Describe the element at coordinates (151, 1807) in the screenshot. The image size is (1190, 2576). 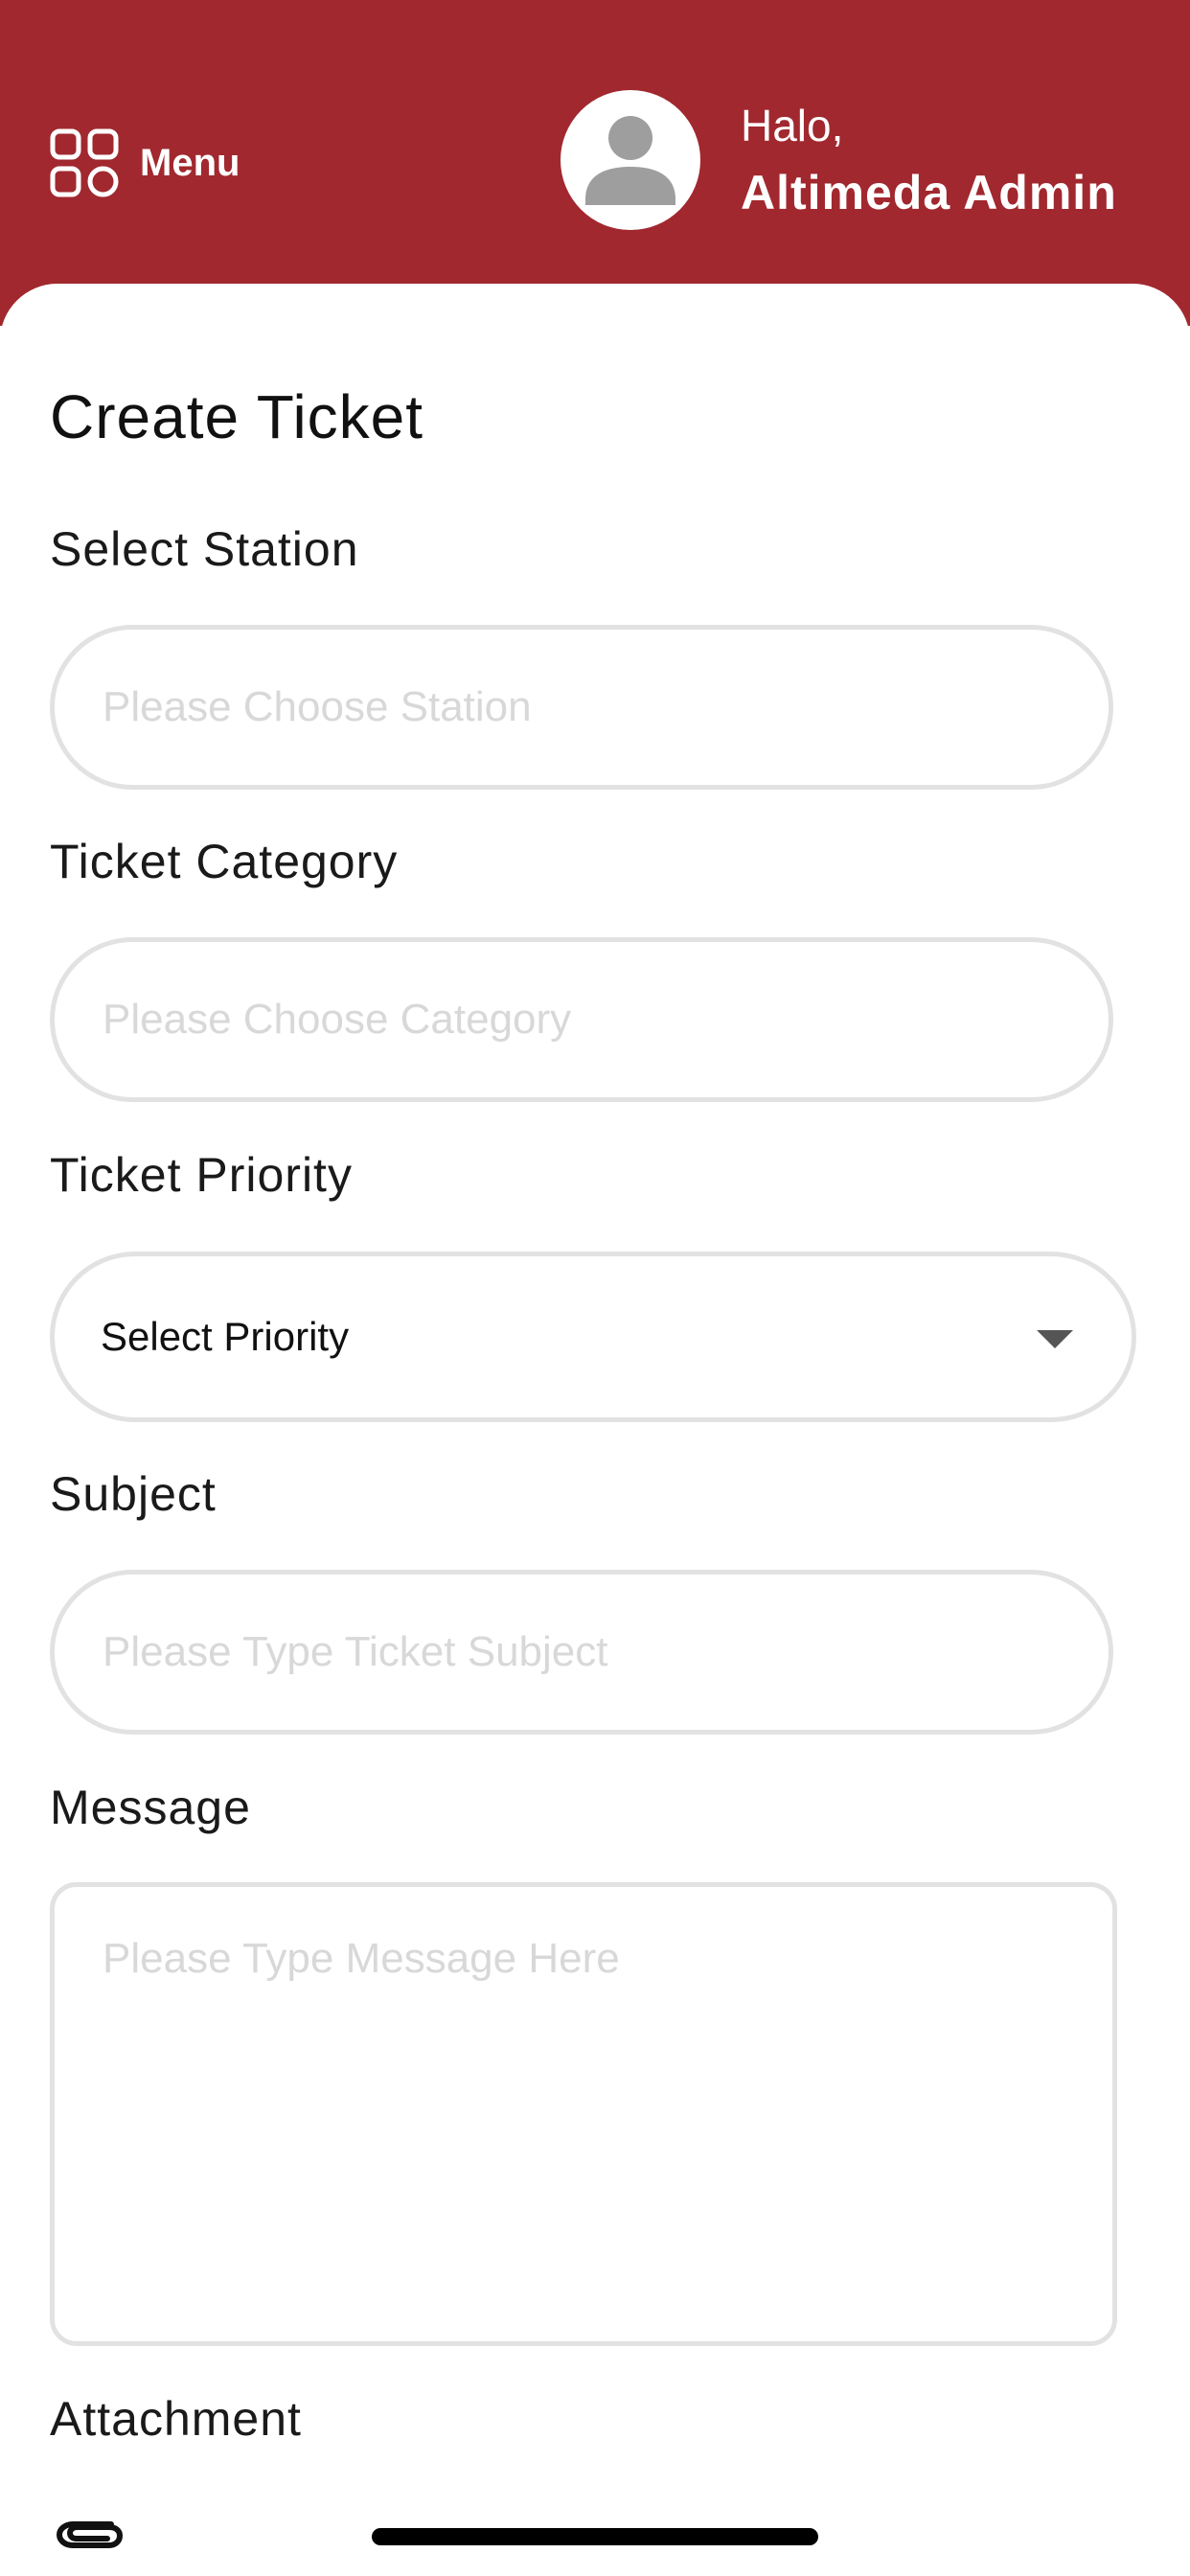
I see `message-label: Message` at that location.